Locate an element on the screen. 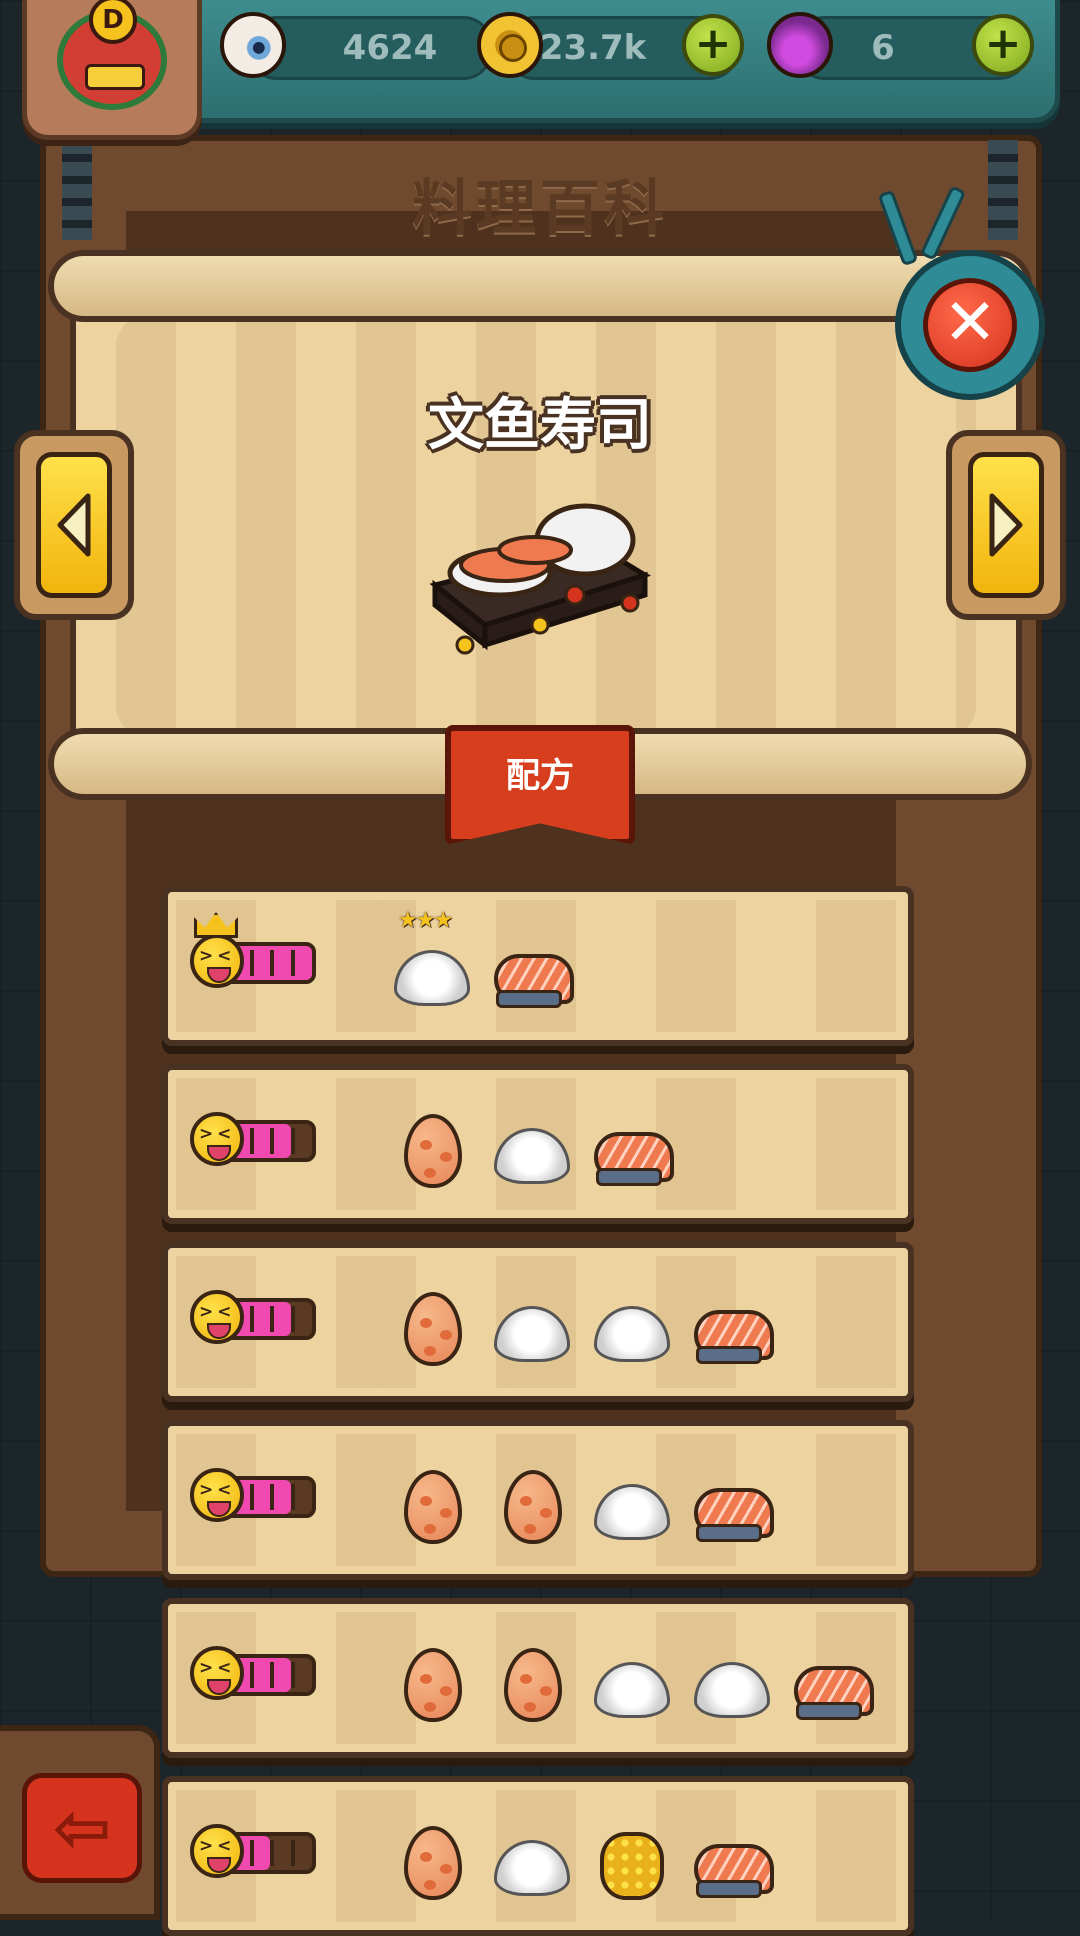  recipe-row: ★★★ is located at coordinates (538, 966).